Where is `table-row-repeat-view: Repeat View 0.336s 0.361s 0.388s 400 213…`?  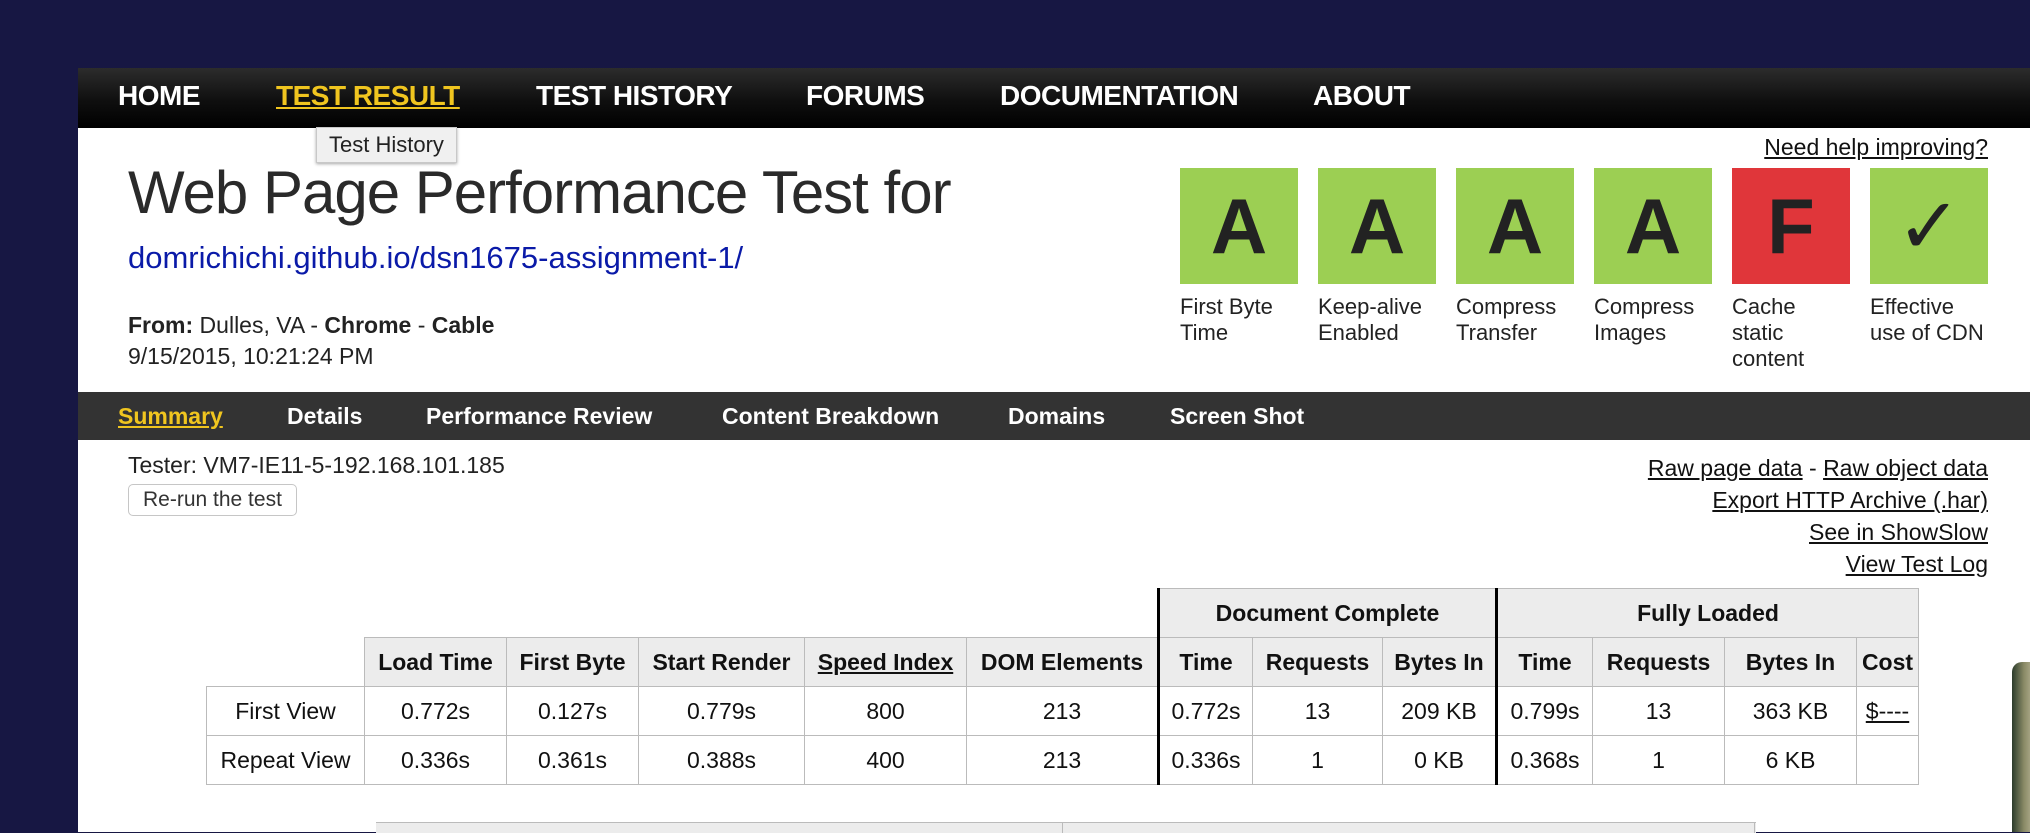 table-row-repeat-view: Repeat View 0.336s 0.361s 0.388s 400 213… is located at coordinates (1062, 760).